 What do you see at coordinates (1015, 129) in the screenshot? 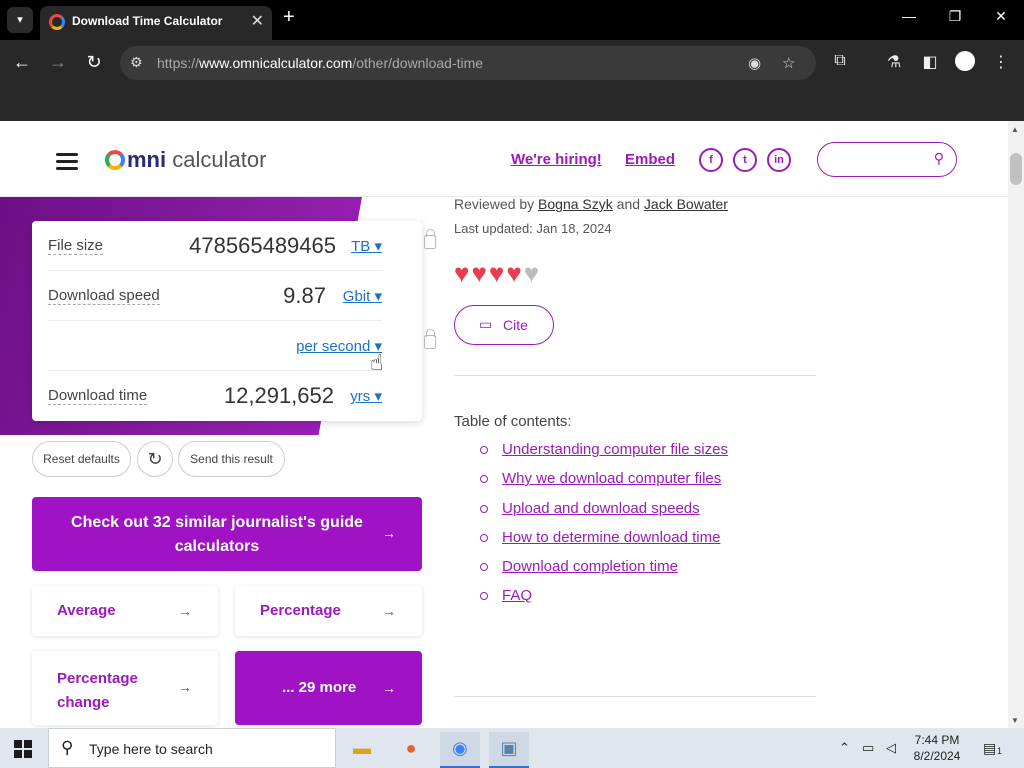
I see `scroll-up-icon: ▲` at bounding box center [1015, 129].